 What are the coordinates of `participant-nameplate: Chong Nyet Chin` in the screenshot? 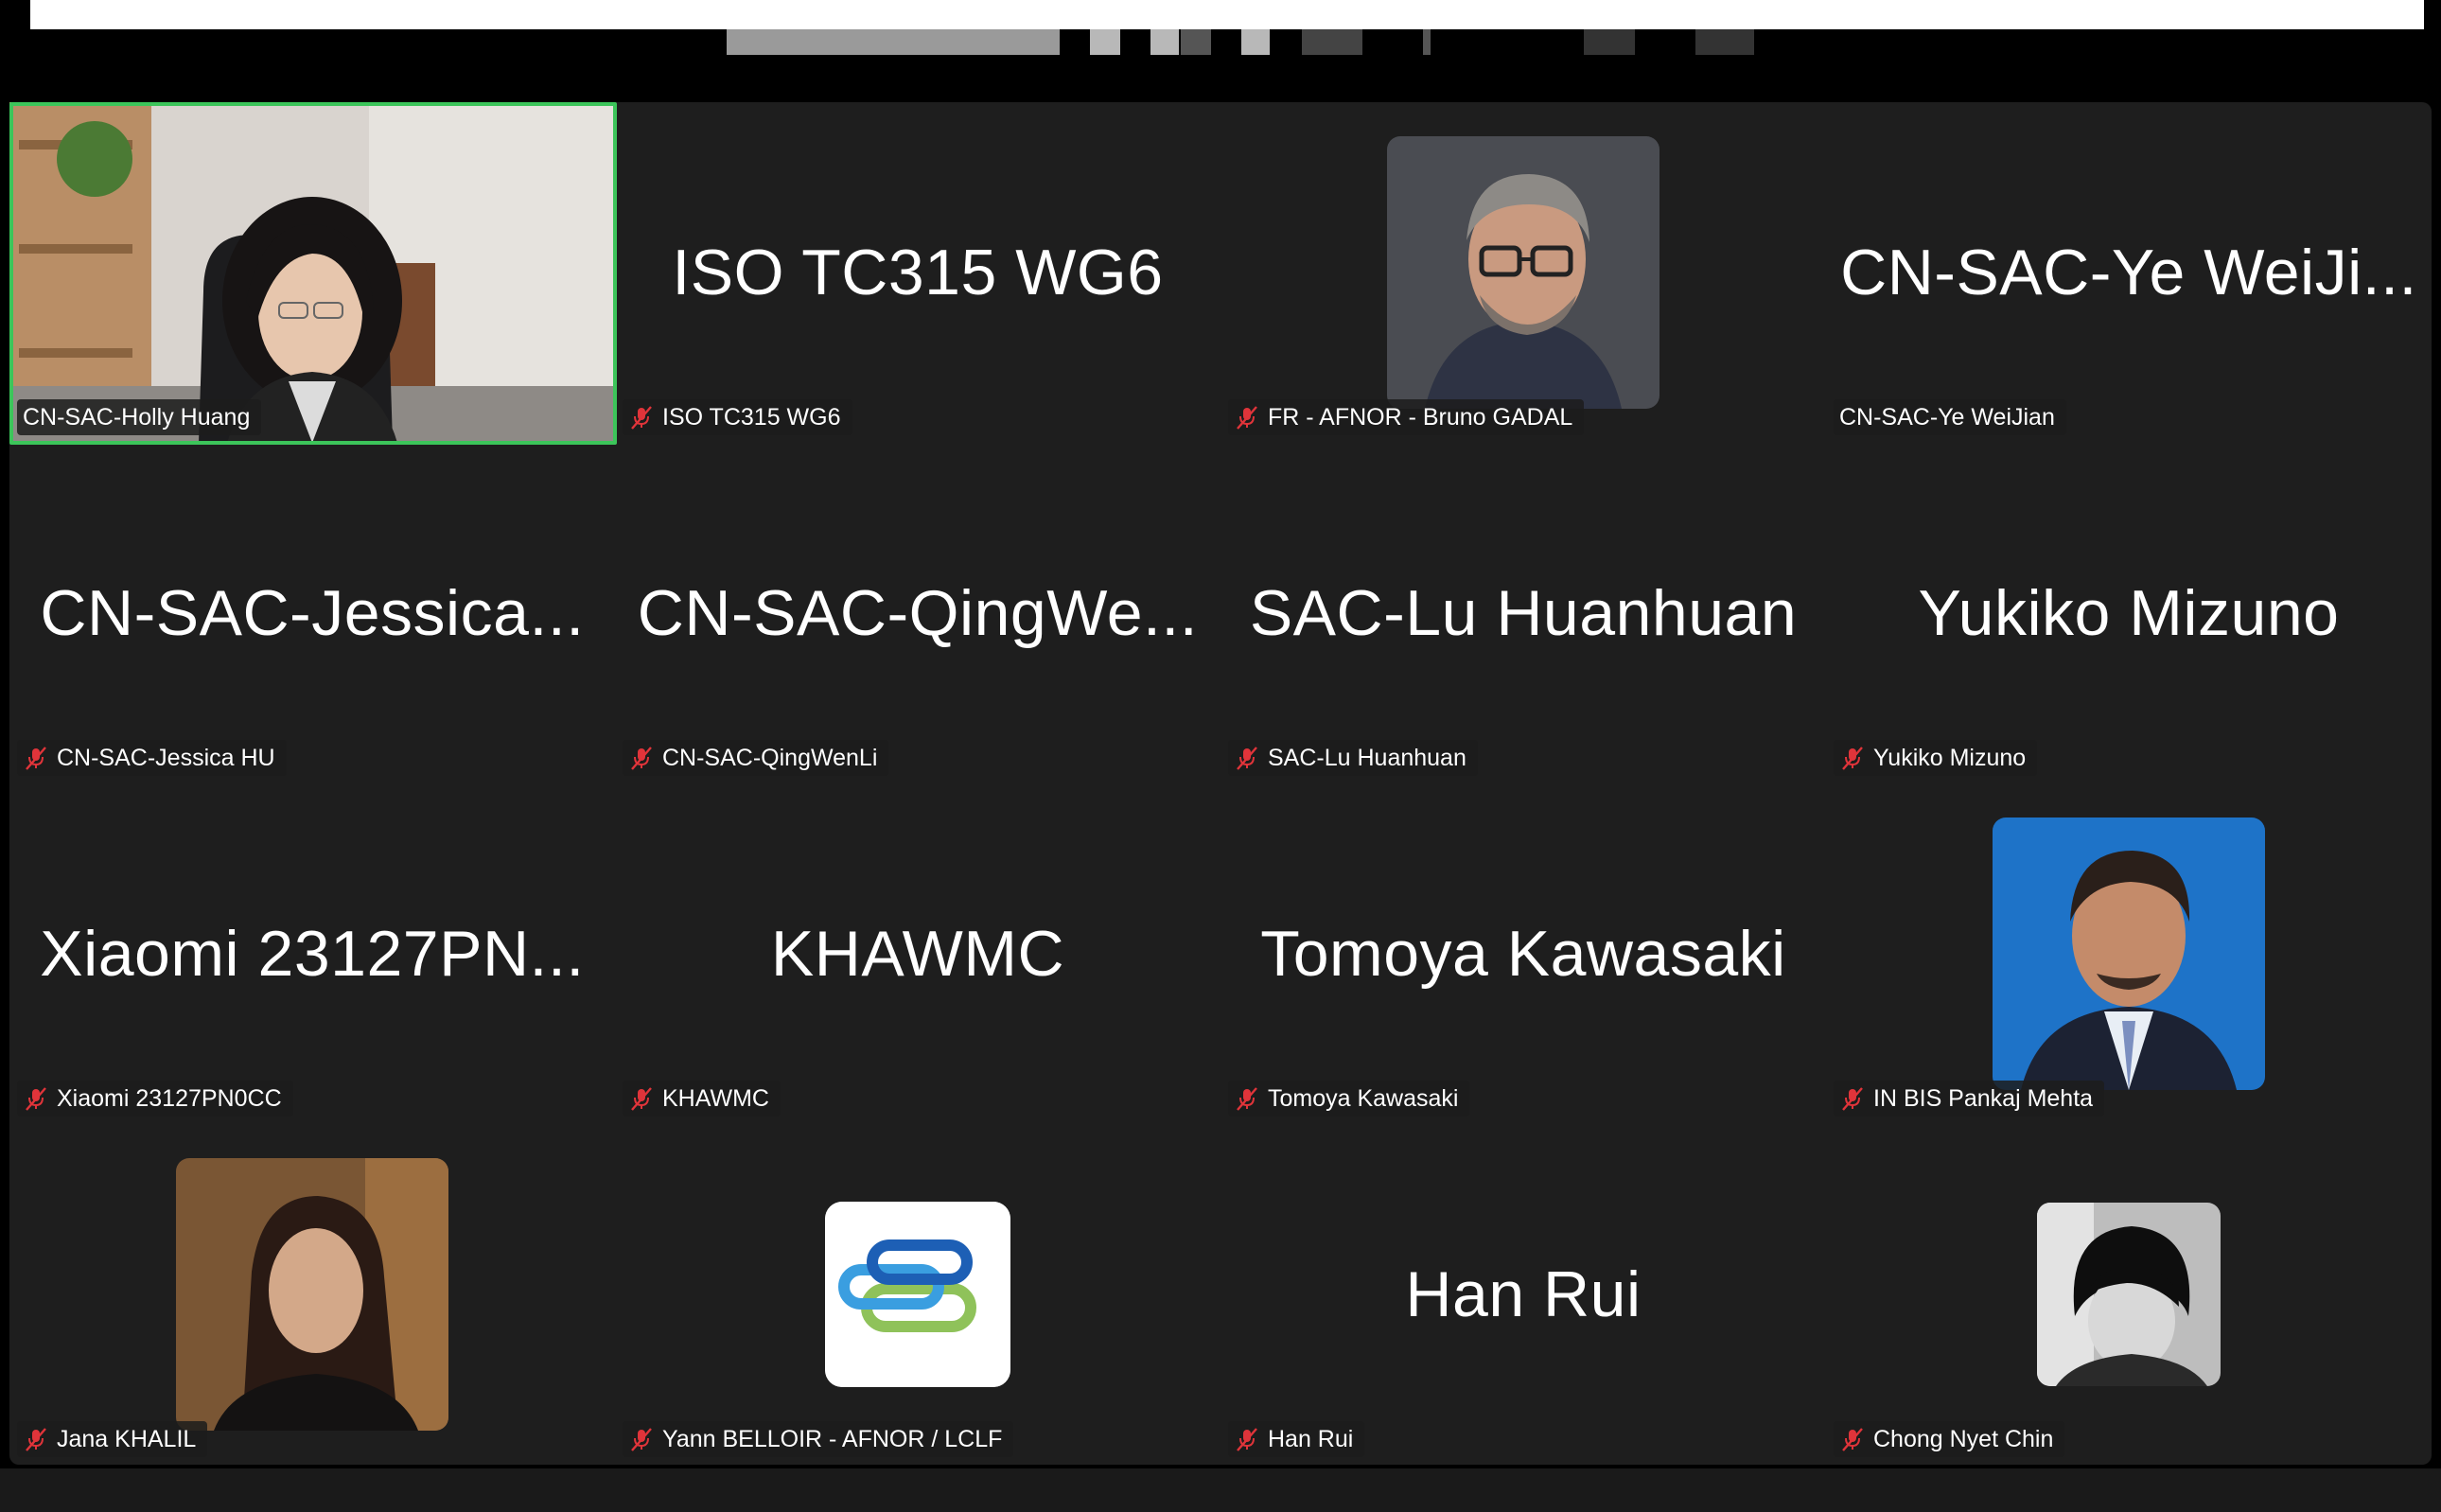 It's located at (1949, 1439).